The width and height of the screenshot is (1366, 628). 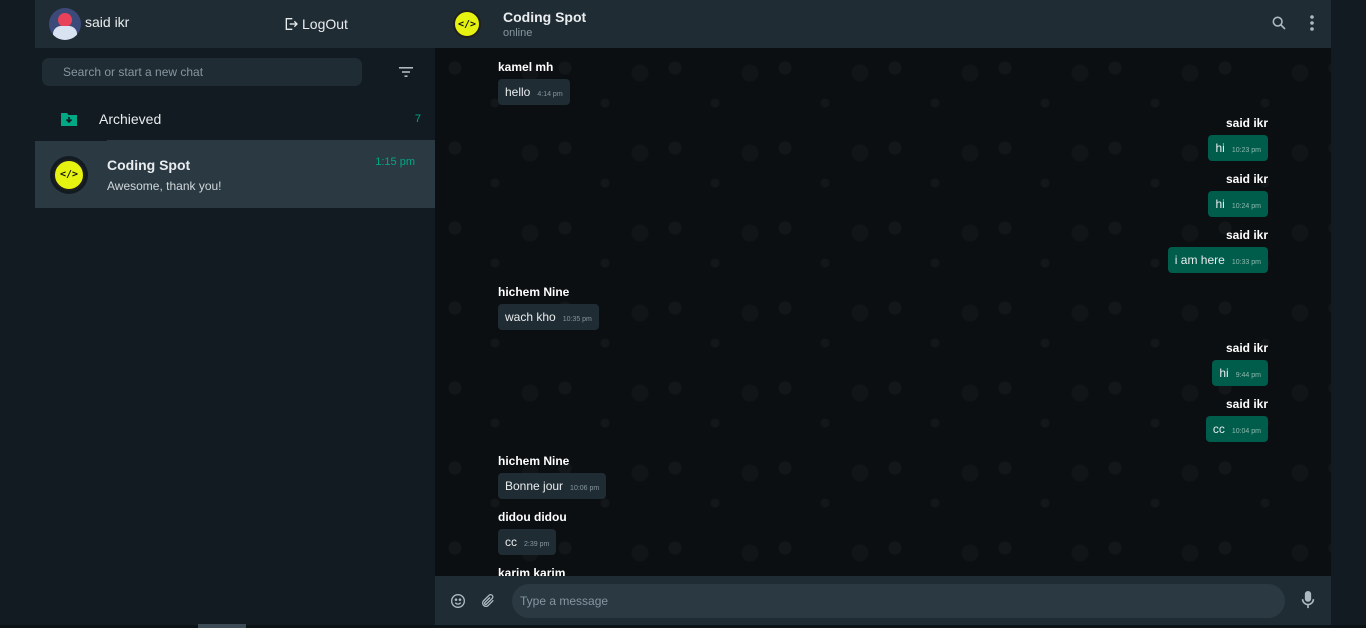 What do you see at coordinates (149, 164) in the screenshot?
I see `chat-title: Coding Spot` at bounding box center [149, 164].